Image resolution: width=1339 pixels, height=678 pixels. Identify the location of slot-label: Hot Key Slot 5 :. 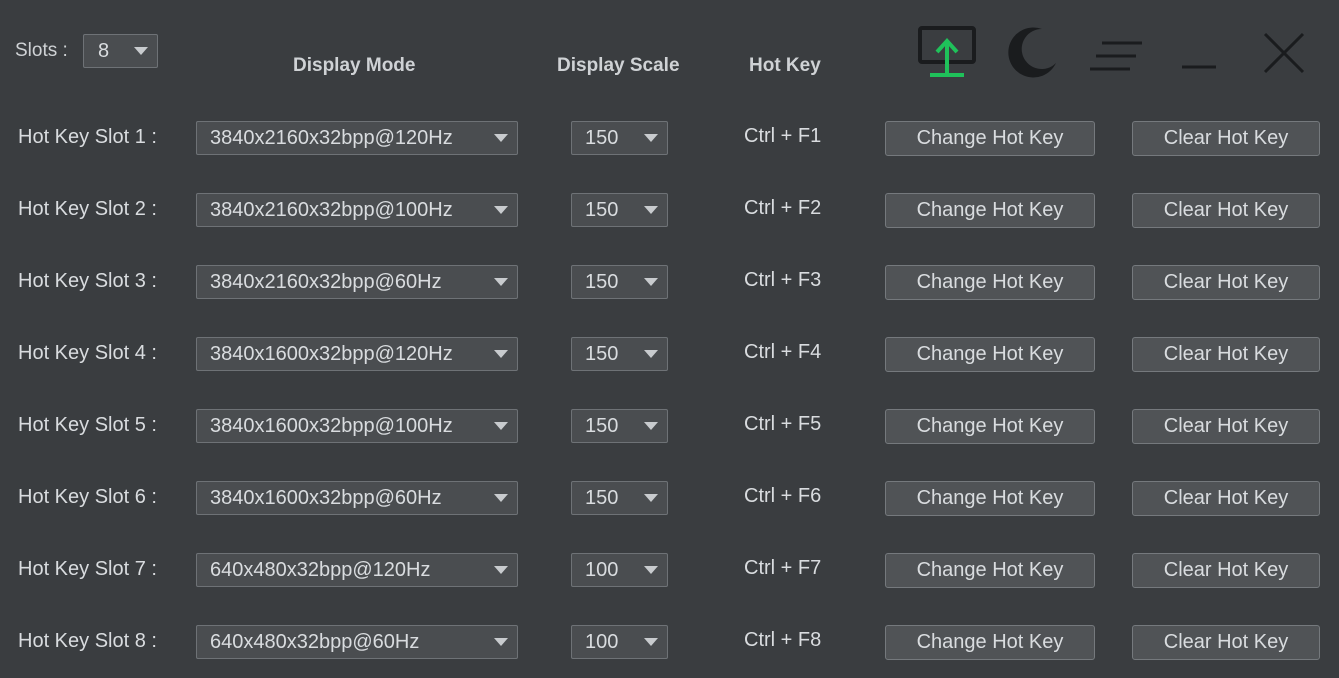
(87, 425).